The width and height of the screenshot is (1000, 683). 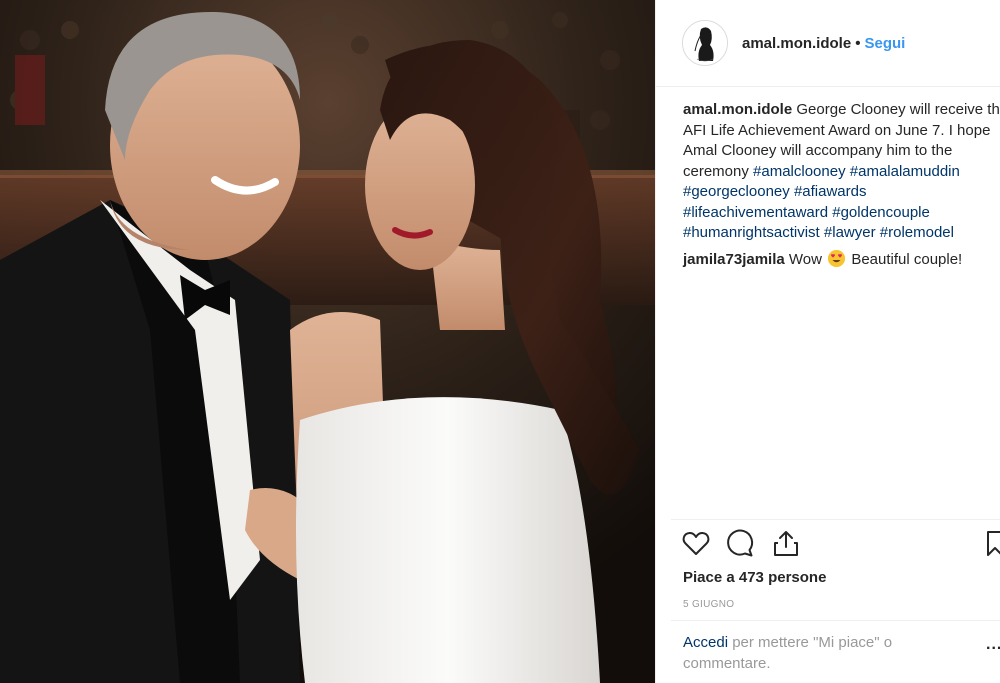 What do you see at coordinates (705, 642) in the screenshot?
I see `login-link: Accedi` at bounding box center [705, 642].